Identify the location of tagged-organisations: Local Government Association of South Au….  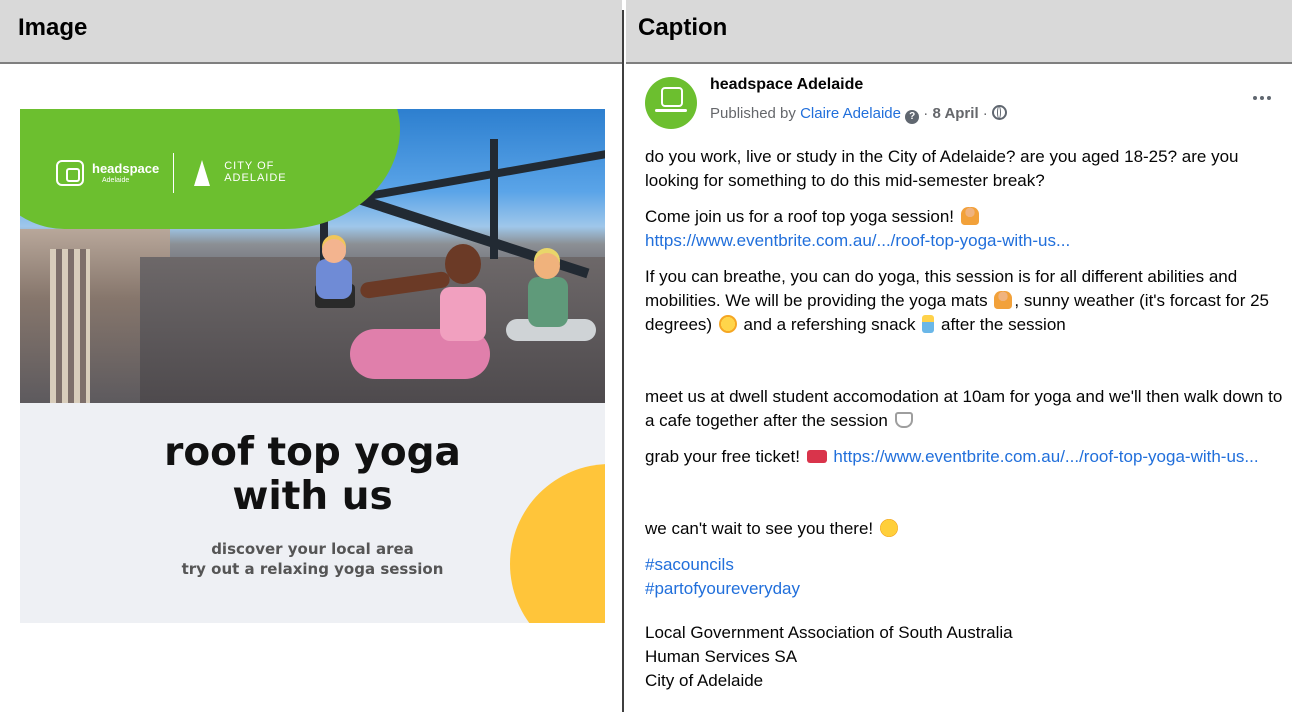
(967, 657).